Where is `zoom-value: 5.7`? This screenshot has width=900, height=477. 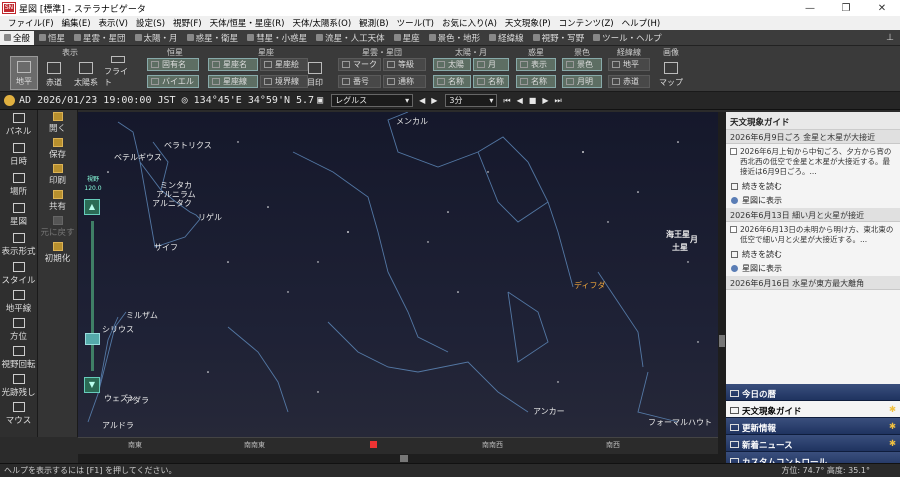
zoom-value: 5.7 is located at coordinates (305, 100).